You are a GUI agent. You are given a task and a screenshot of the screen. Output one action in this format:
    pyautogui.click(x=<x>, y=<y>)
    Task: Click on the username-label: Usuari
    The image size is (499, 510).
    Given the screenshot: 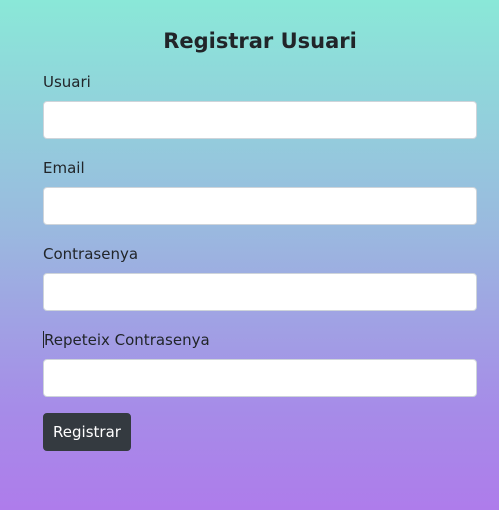 What is the action you would take?
    pyautogui.click(x=67, y=82)
    